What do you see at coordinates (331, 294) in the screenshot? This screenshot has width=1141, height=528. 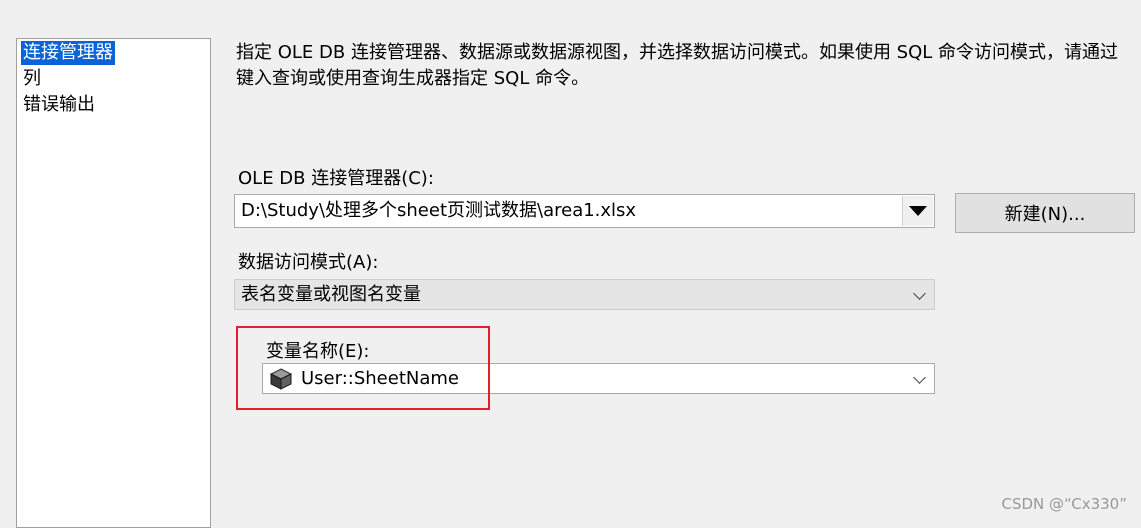 I see `access-mode-value: 表名变量或视图名变量` at bounding box center [331, 294].